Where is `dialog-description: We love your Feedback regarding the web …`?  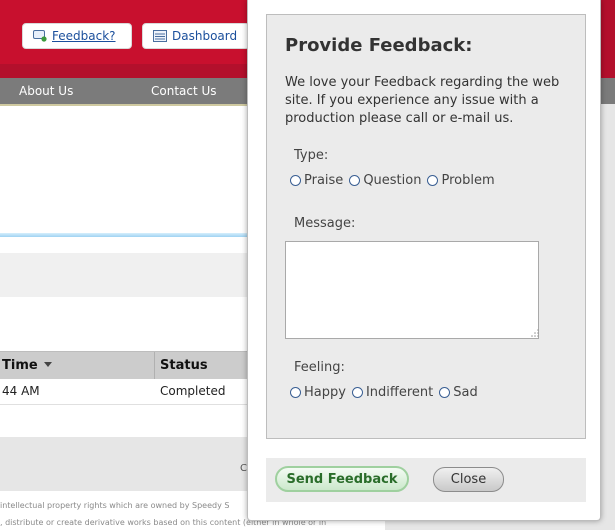
dialog-description: We love your Feedback regarding the web … is located at coordinates (422, 100).